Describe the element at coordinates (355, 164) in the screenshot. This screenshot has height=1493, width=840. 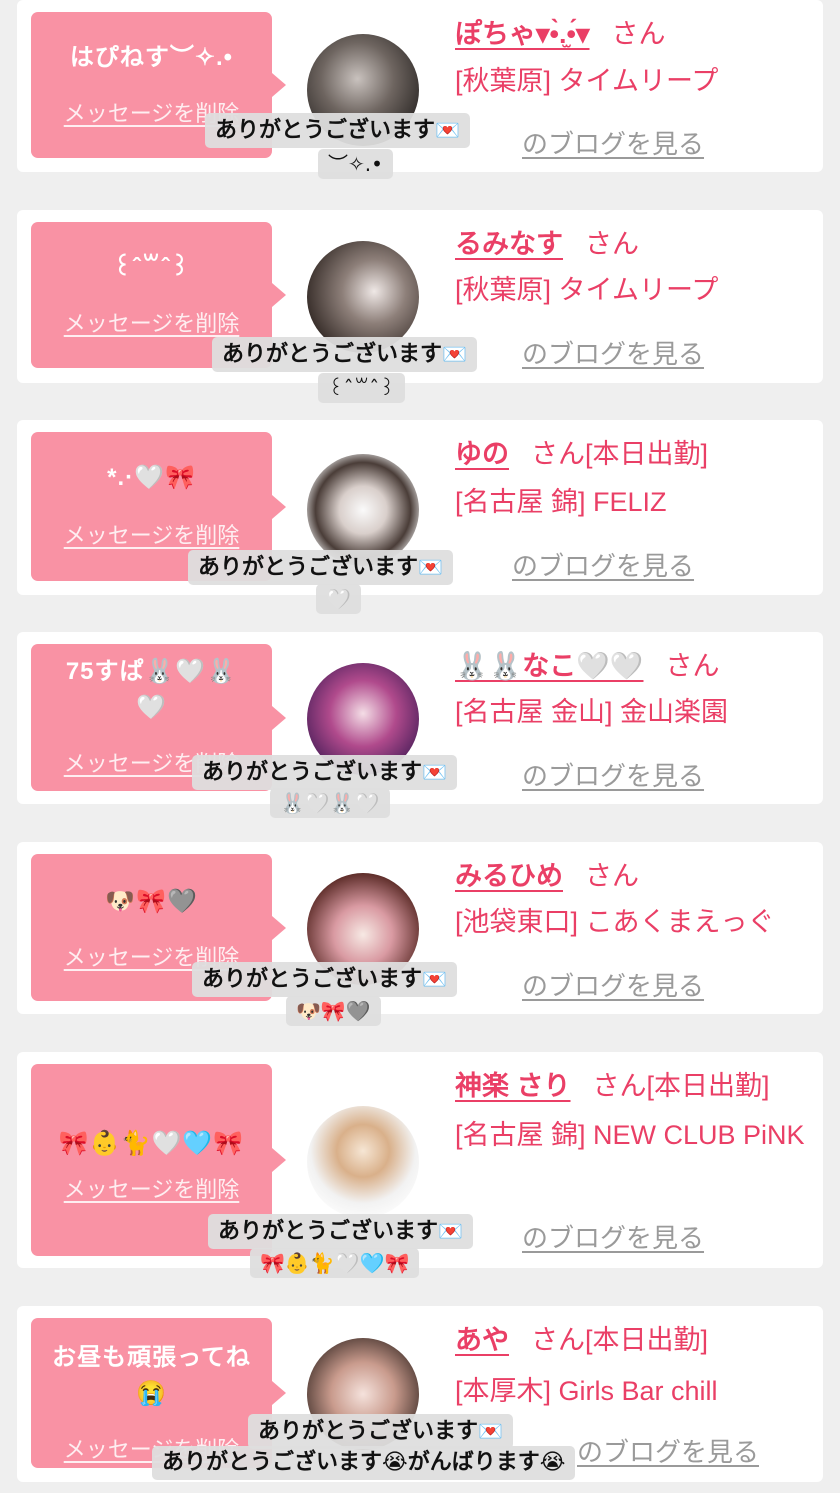
I see `video-caption-sub: ︶✧.•` at that location.